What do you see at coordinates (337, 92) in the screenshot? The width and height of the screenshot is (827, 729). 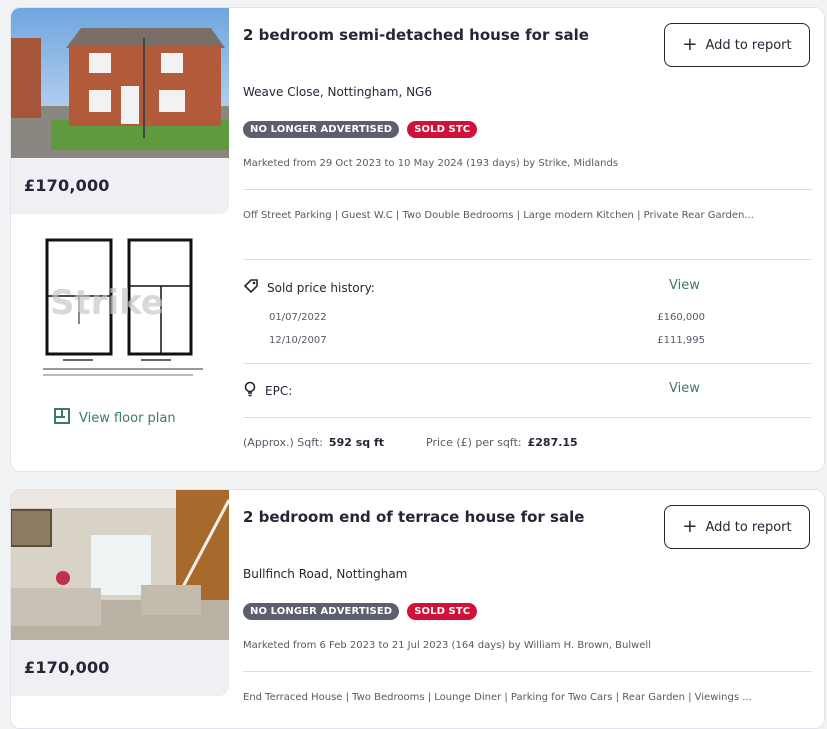 I see `listing-address: Weave Close, Nottingham, NG6` at bounding box center [337, 92].